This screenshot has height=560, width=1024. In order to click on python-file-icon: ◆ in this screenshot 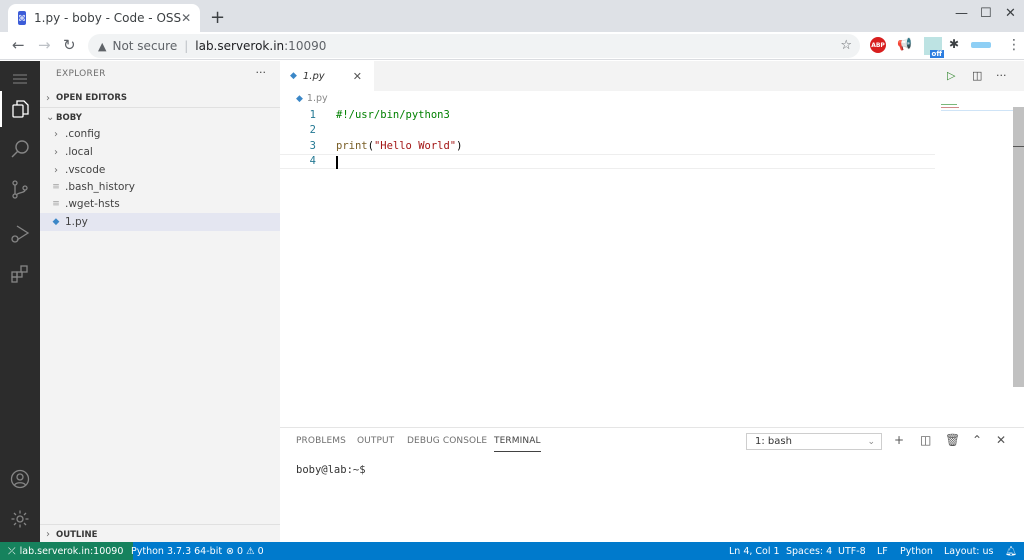, I will do `click(293, 76)`.